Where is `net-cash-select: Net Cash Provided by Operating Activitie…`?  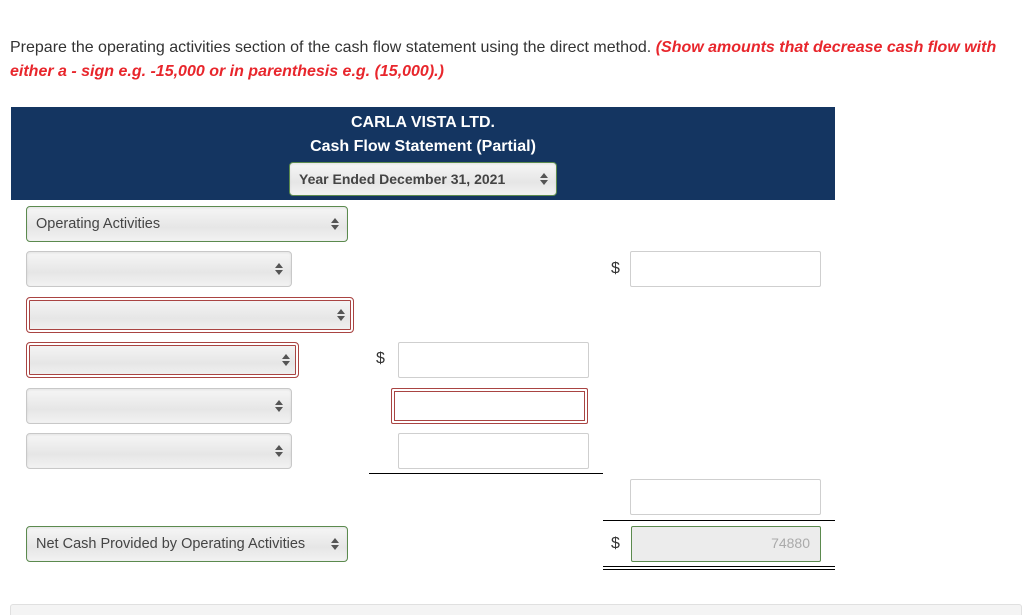 net-cash-select: Net Cash Provided by Operating Activitie… is located at coordinates (187, 544).